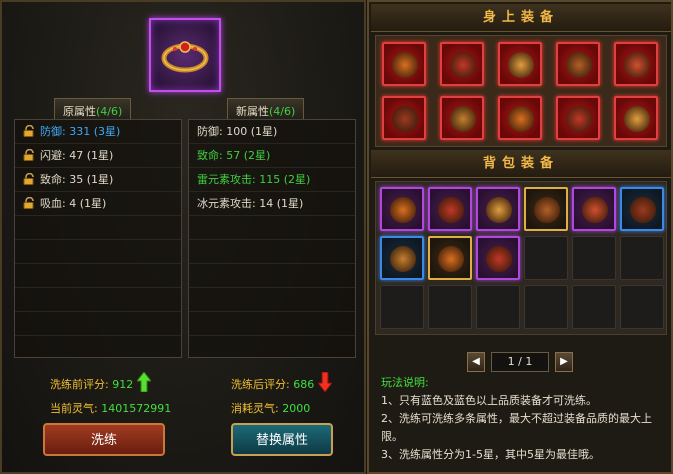 This screenshot has width=673, height=474. I want to click on cost-label: 消耗灵气:, so click(255, 408).